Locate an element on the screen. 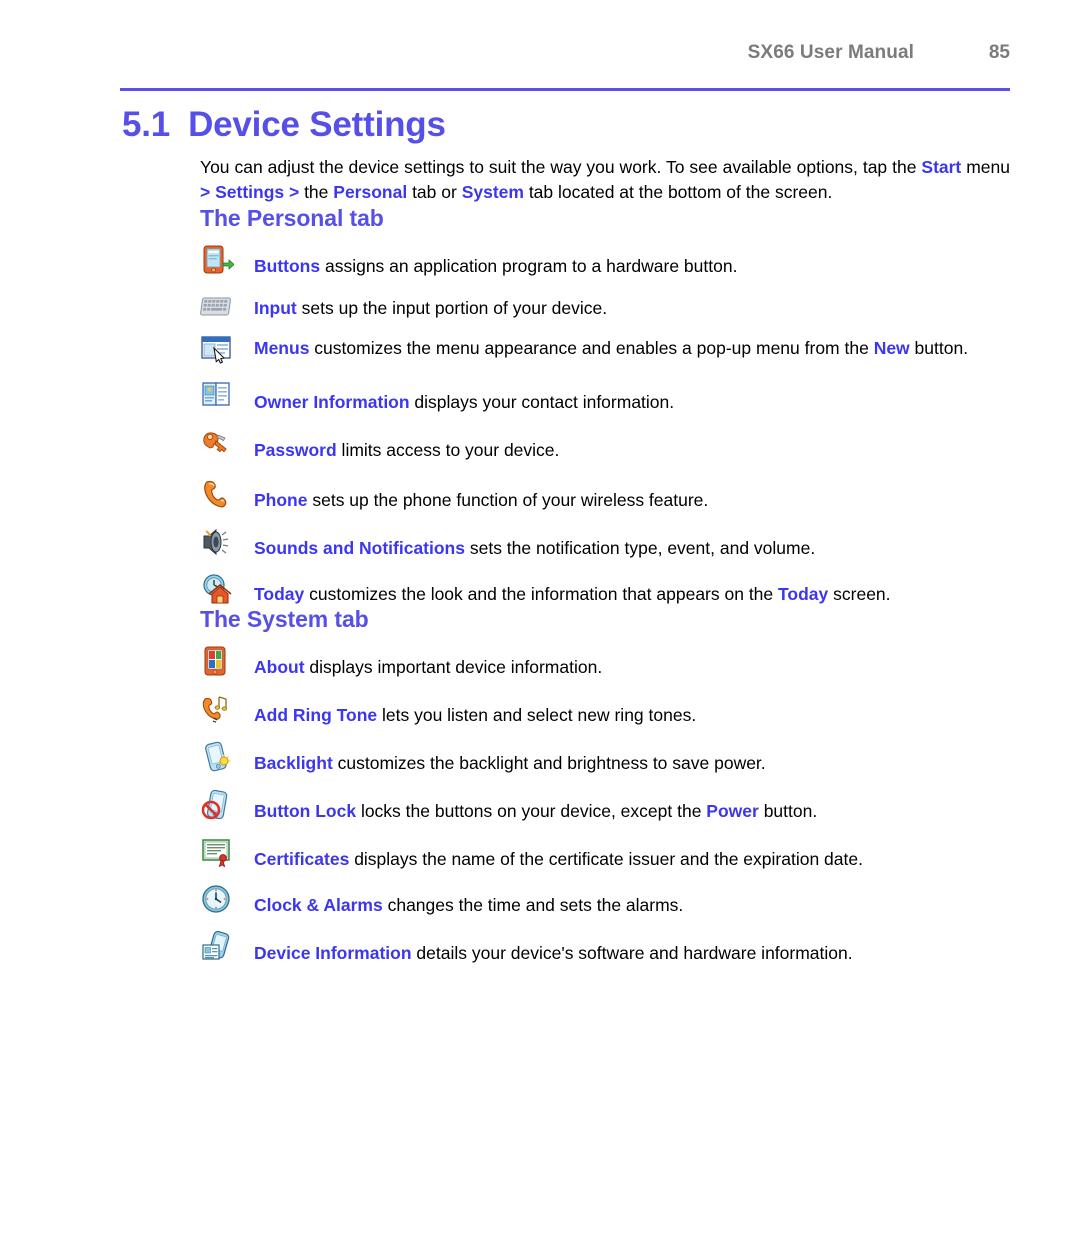  desc-password: limits access to your device. is located at coordinates (448, 450).